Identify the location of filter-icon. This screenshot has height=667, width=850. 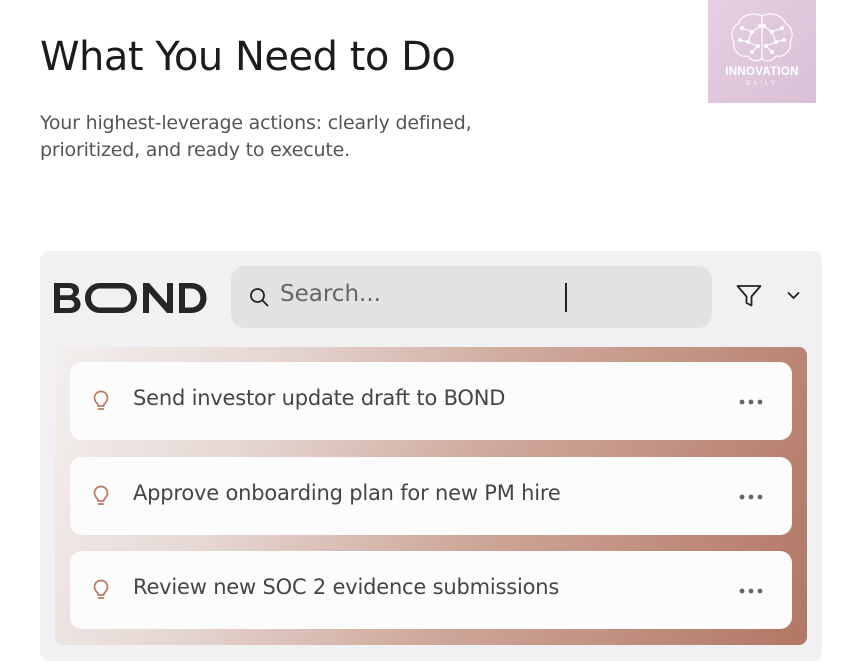
(749, 296).